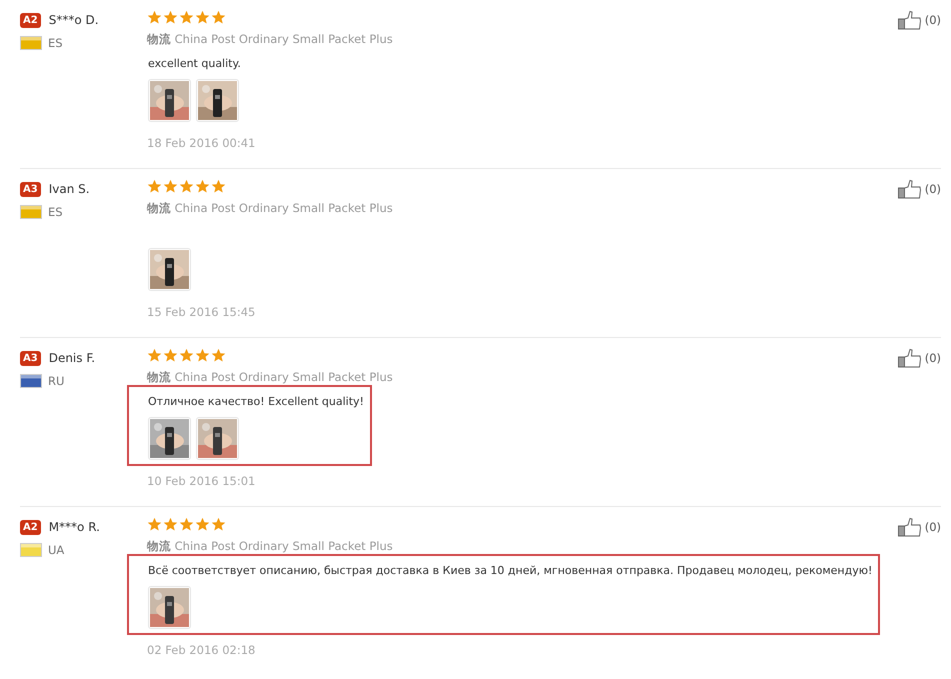  I want to click on review-text: excellent quality., so click(194, 64).